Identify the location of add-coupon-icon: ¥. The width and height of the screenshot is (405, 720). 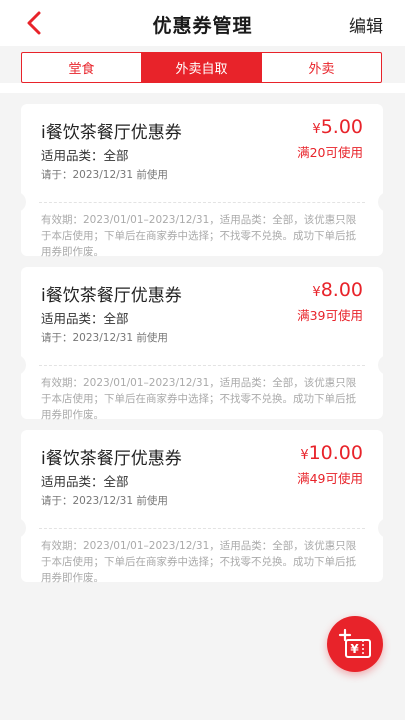
(354, 643).